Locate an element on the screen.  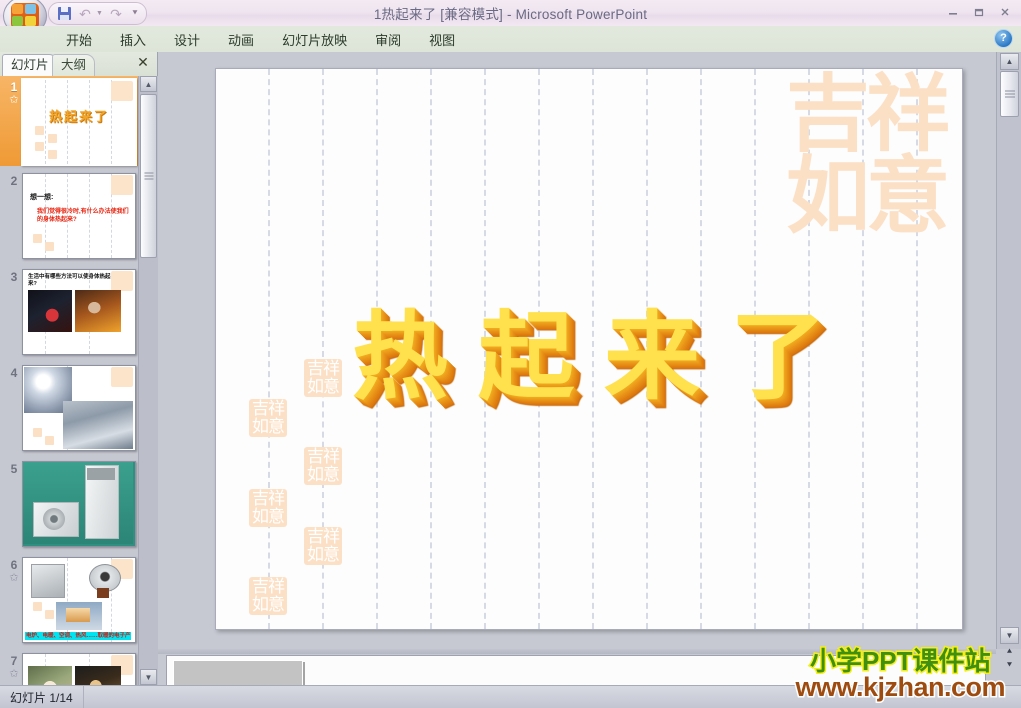
slide-counter: 幻灯片 1/14 is located at coordinates (42, 697).